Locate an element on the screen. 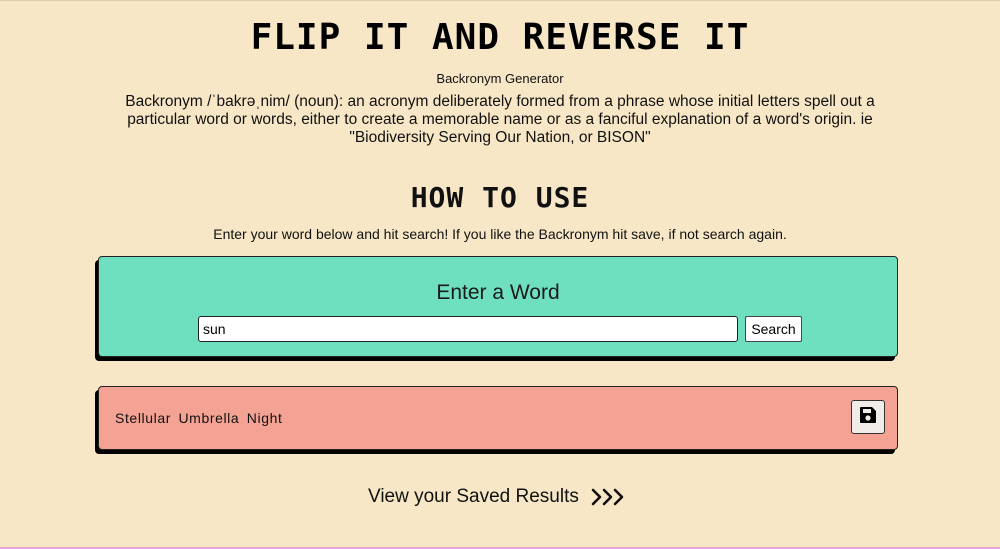 The height and width of the screenshot is (549, 1000). view-saved-results-label: View your Saved Results is located at coordinates (473, 496).